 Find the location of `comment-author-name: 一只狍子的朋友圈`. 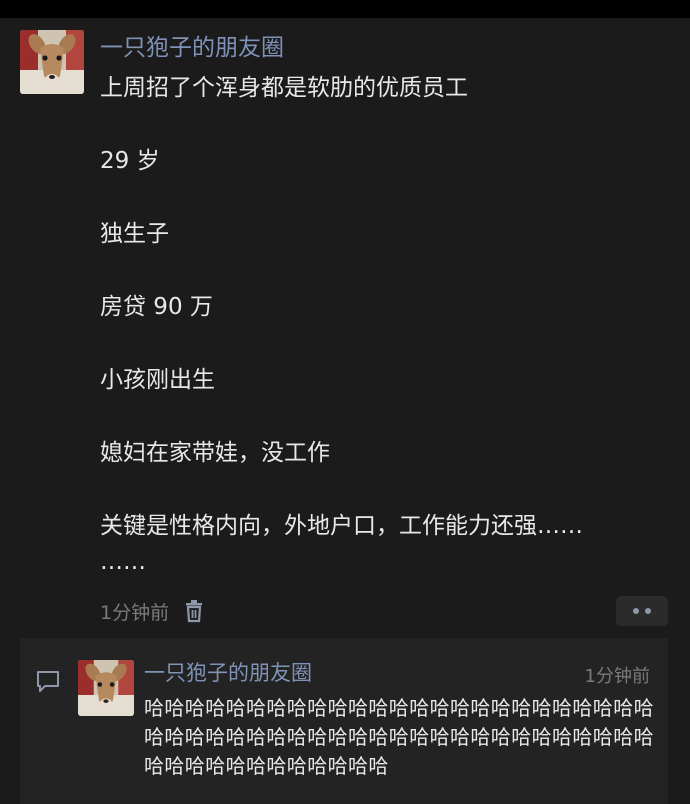

comment-author-name: 一只狍子的朋友圈 is located at coordinates (228, 673).